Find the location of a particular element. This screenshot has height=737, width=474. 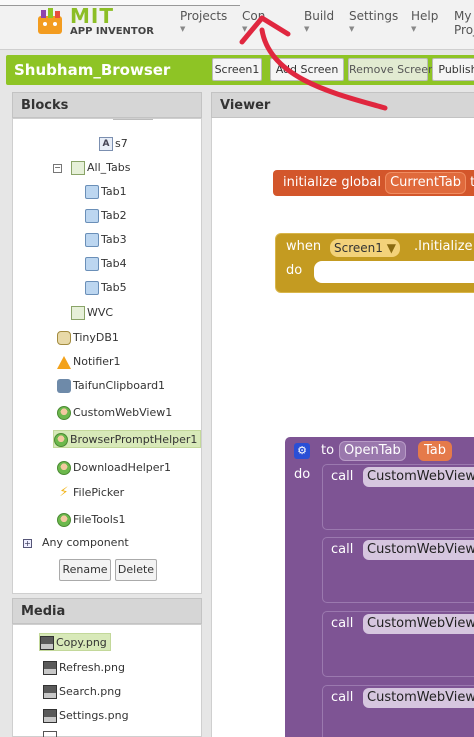

media-item: Copy.png is located at coordinates (75, 642).